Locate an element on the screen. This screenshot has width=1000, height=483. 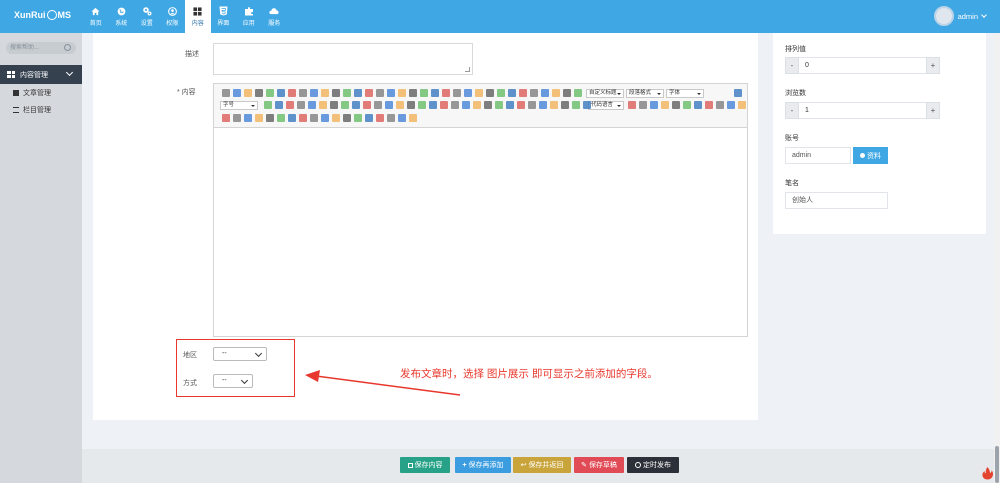
author-input: 创始人 is located at coordinates (836, 200).